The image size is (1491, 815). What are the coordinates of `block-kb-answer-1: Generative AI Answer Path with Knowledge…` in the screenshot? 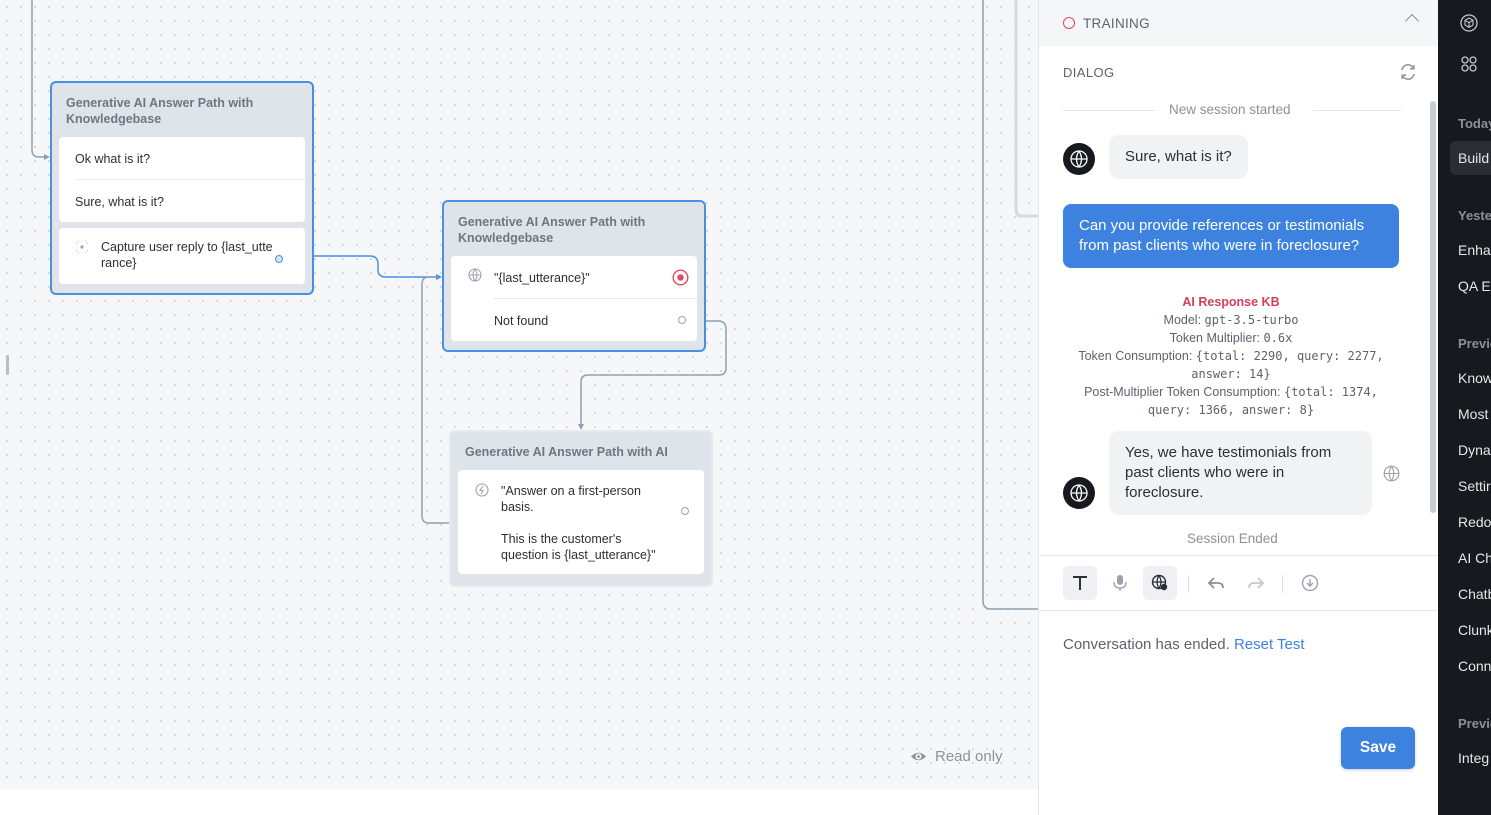 It's located at (182, 188).